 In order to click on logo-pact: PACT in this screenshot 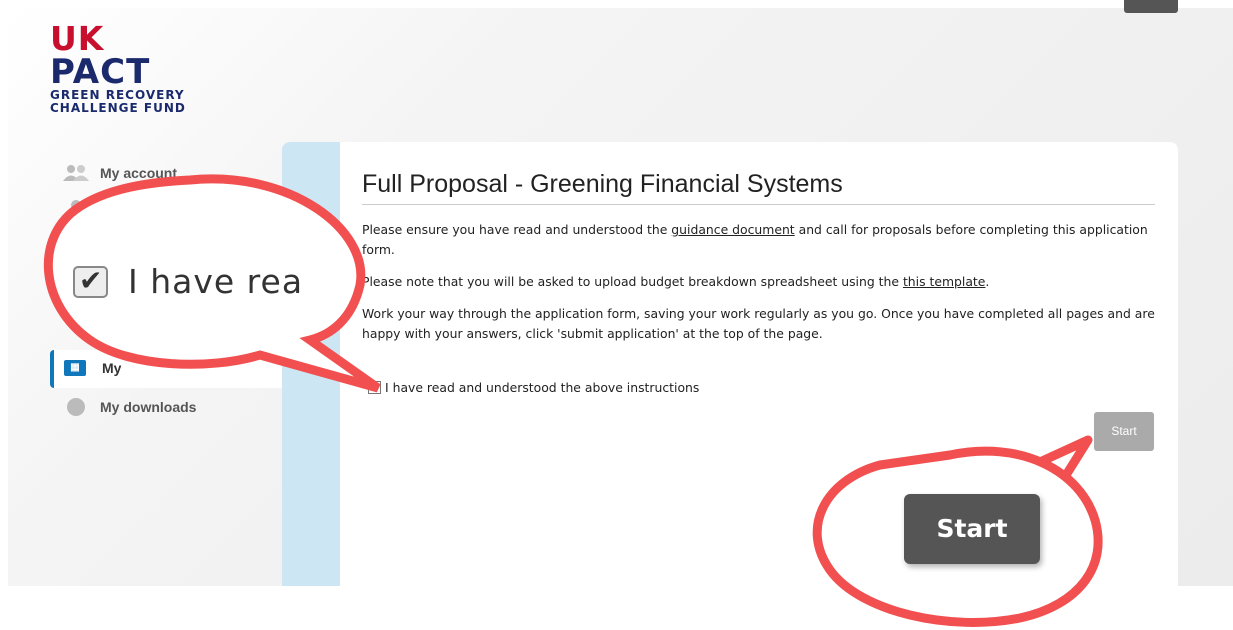, I will do `click(100, 72)`.